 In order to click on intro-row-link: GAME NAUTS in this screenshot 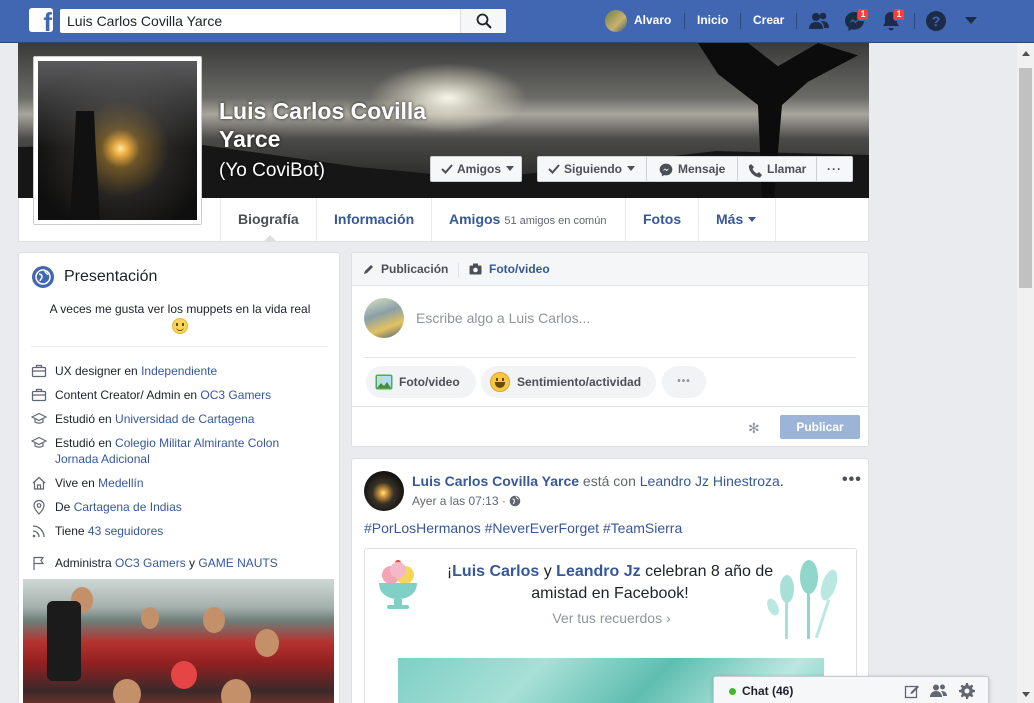, I will do `click(237, 563)`.